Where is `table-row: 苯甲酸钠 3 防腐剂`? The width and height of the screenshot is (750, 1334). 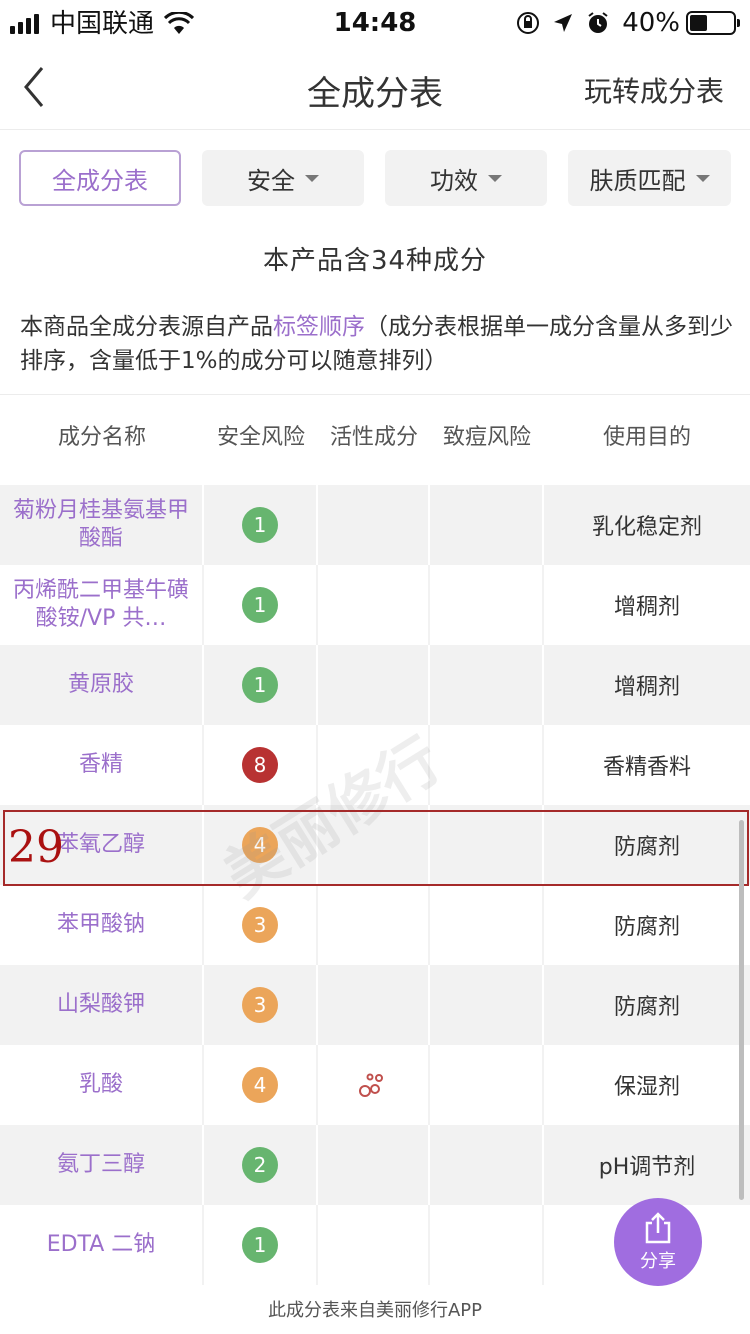
table-row: 苯甲酸钠 3 防腐剂 is located at coordinates (375, 925).